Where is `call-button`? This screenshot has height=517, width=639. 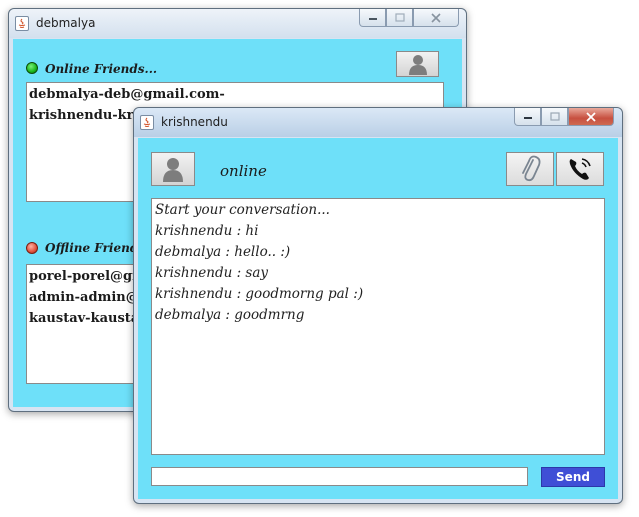 call-button is located at coordinates (580, 169).